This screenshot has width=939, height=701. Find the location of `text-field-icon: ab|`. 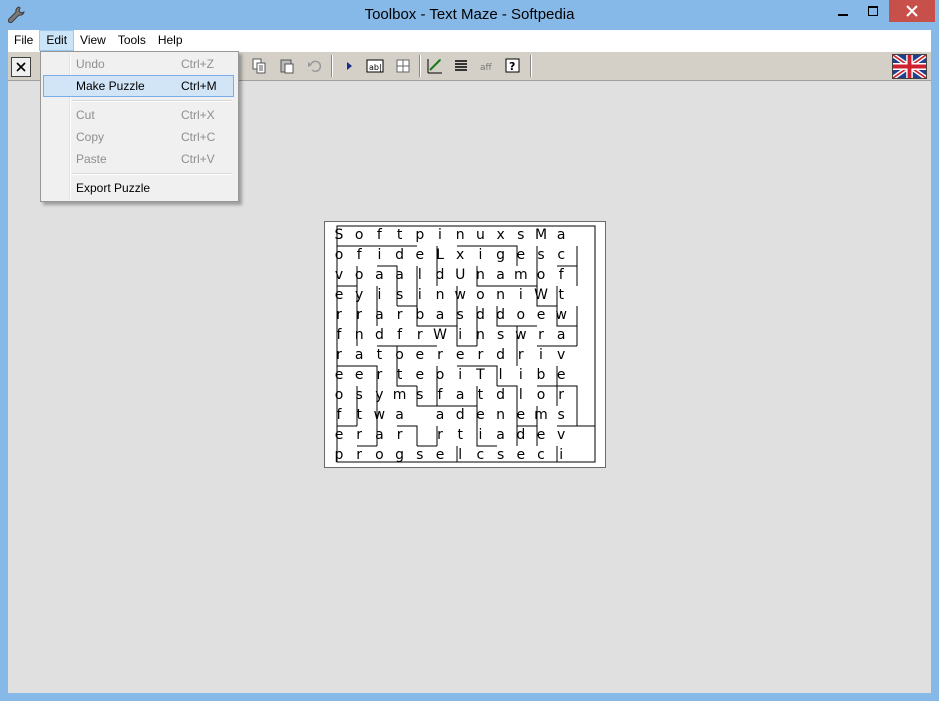

text-field-icon: ab| is located at coordinates (375, 66).